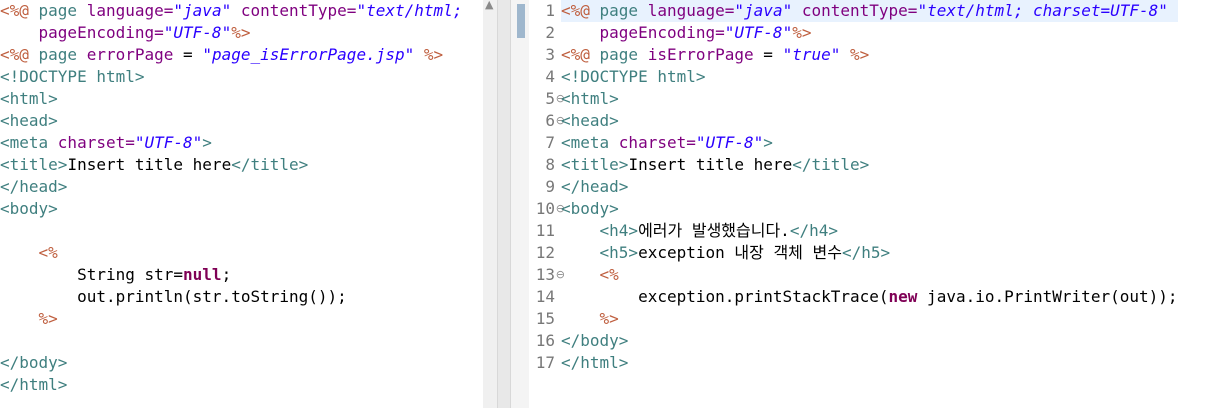 This screenshot has height=408, width=1206. What do you see at coordinates (504, 204) in the screenshot?
I see `editor-split-divider` at bounding box center [504, 204].